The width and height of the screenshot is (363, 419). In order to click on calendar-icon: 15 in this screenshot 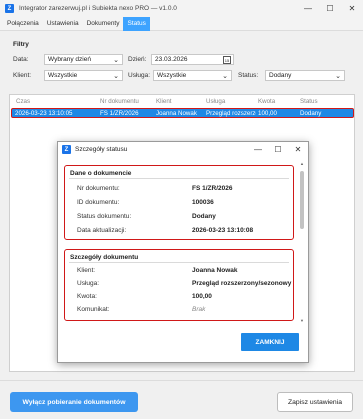, I will do `click(227, 60)`.